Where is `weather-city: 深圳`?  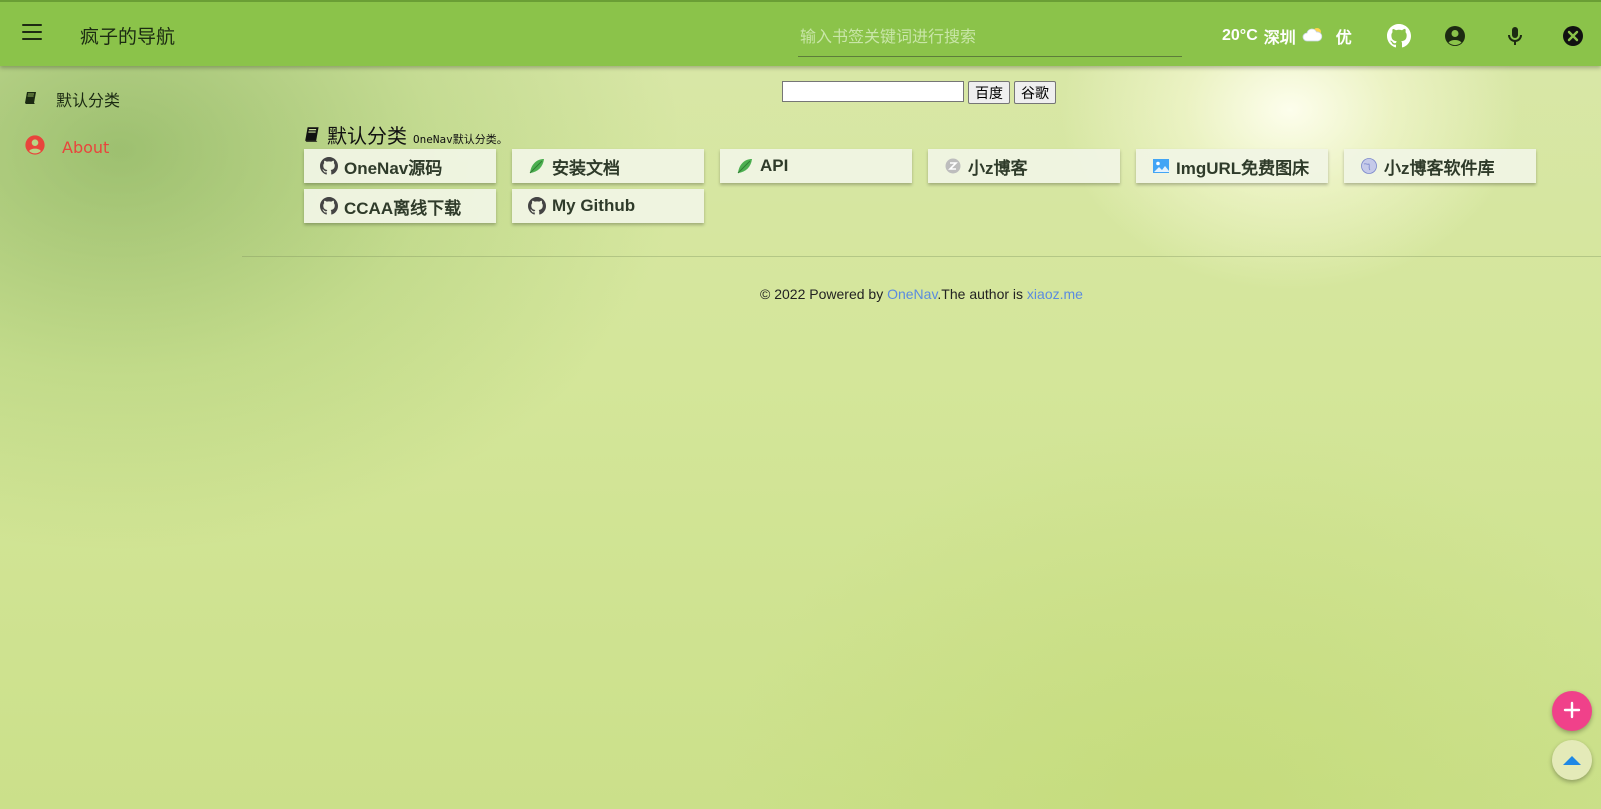 weather-city: 深圳 is located at coordinates (1279, 38).